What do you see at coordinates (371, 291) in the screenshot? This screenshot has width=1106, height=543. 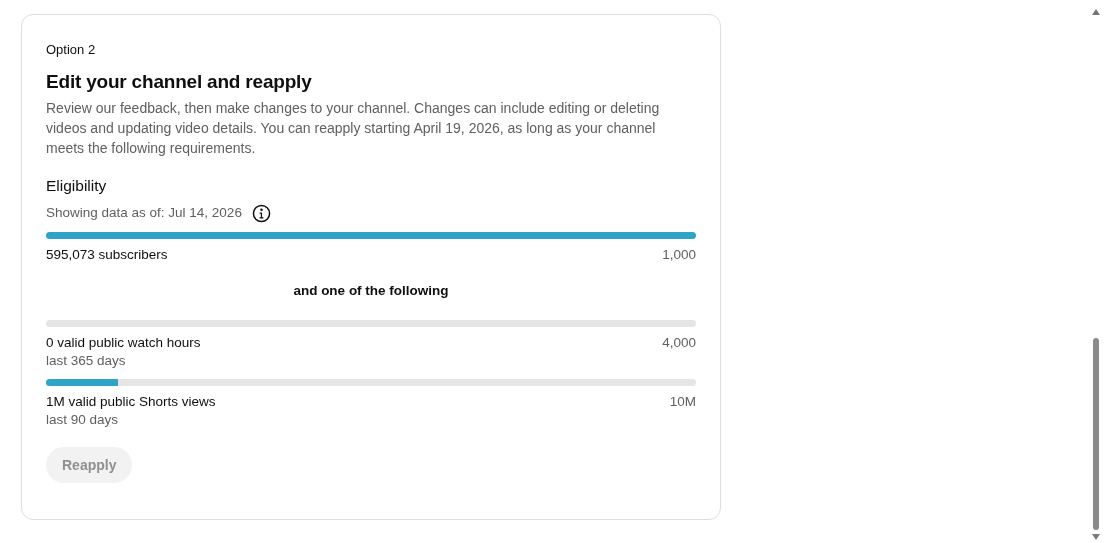 I see `separator-text: and one of the following` at bounding box center [371, 291].